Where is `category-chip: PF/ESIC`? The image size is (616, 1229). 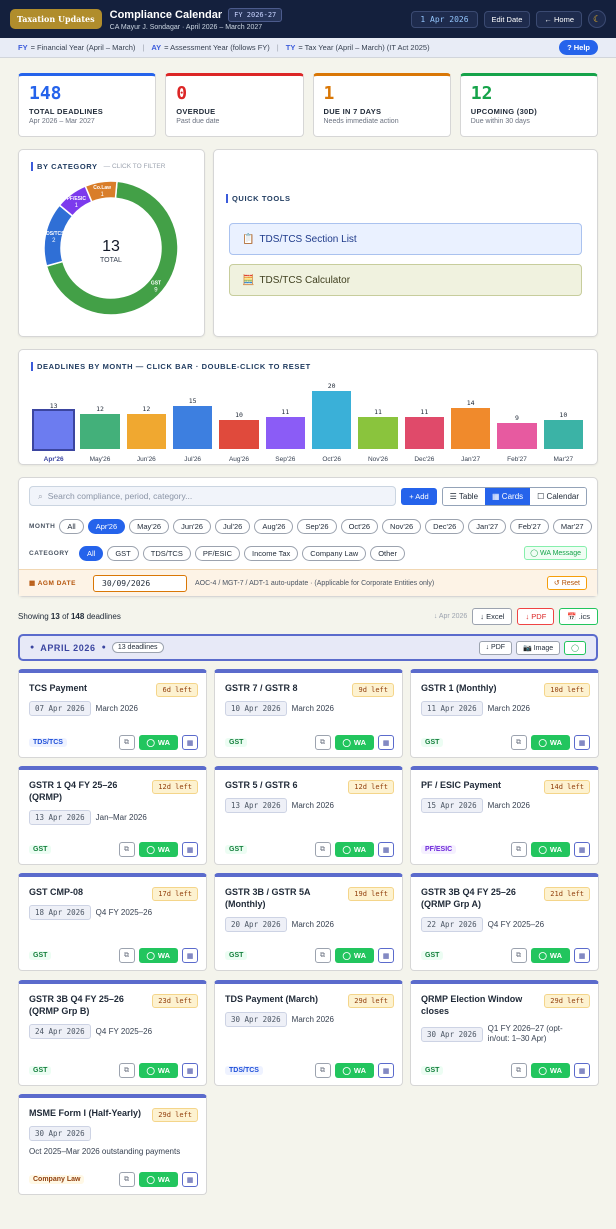
category-chip: PF/ESIC is located at coordinates (217, 553).